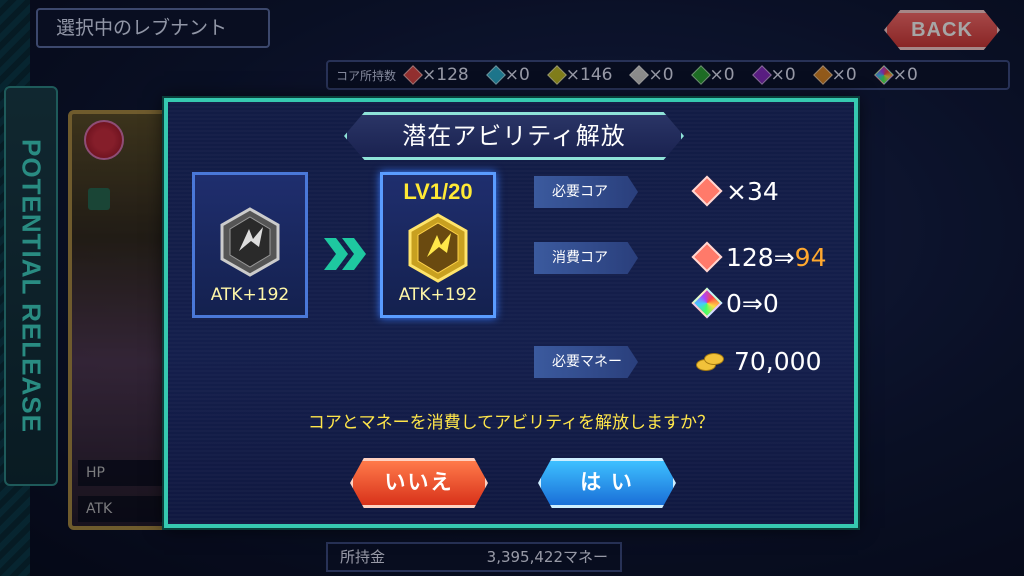 This screenshot has width=1024, height=576. What do you see at coordinates (438, 295) in the screenshot?
I see `ability-after-value: ATK+192` at bounding box center [438, 295].